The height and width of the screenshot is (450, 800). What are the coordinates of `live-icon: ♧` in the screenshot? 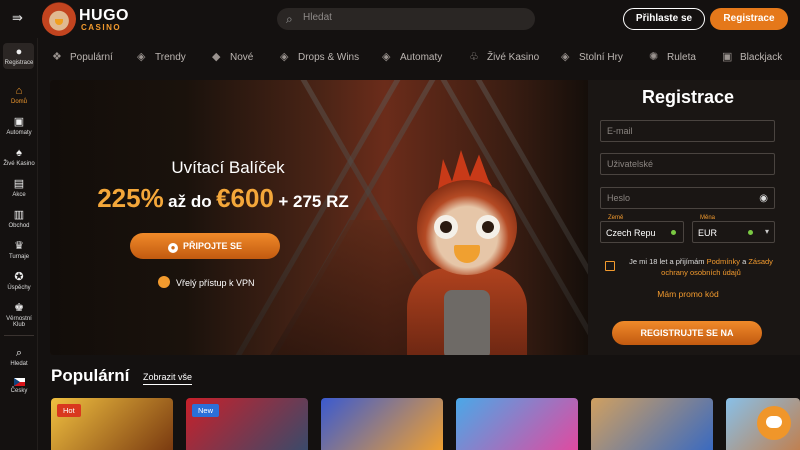 It's located at (474, 57).